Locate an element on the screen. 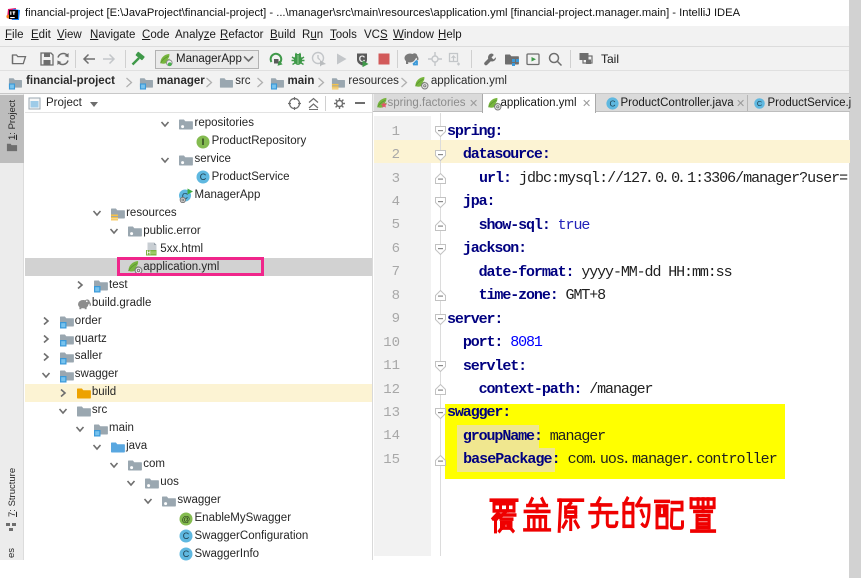 The width and height of the screenshot is (861, 578). svg-text: H is located at coordinates (149, 254).